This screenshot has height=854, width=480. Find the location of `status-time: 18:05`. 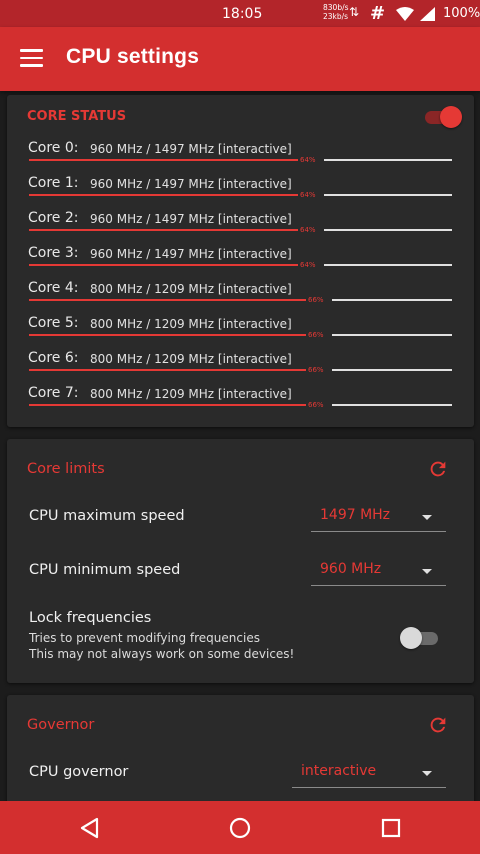

status-time: 18:05 is located at coordinates (242, 14).